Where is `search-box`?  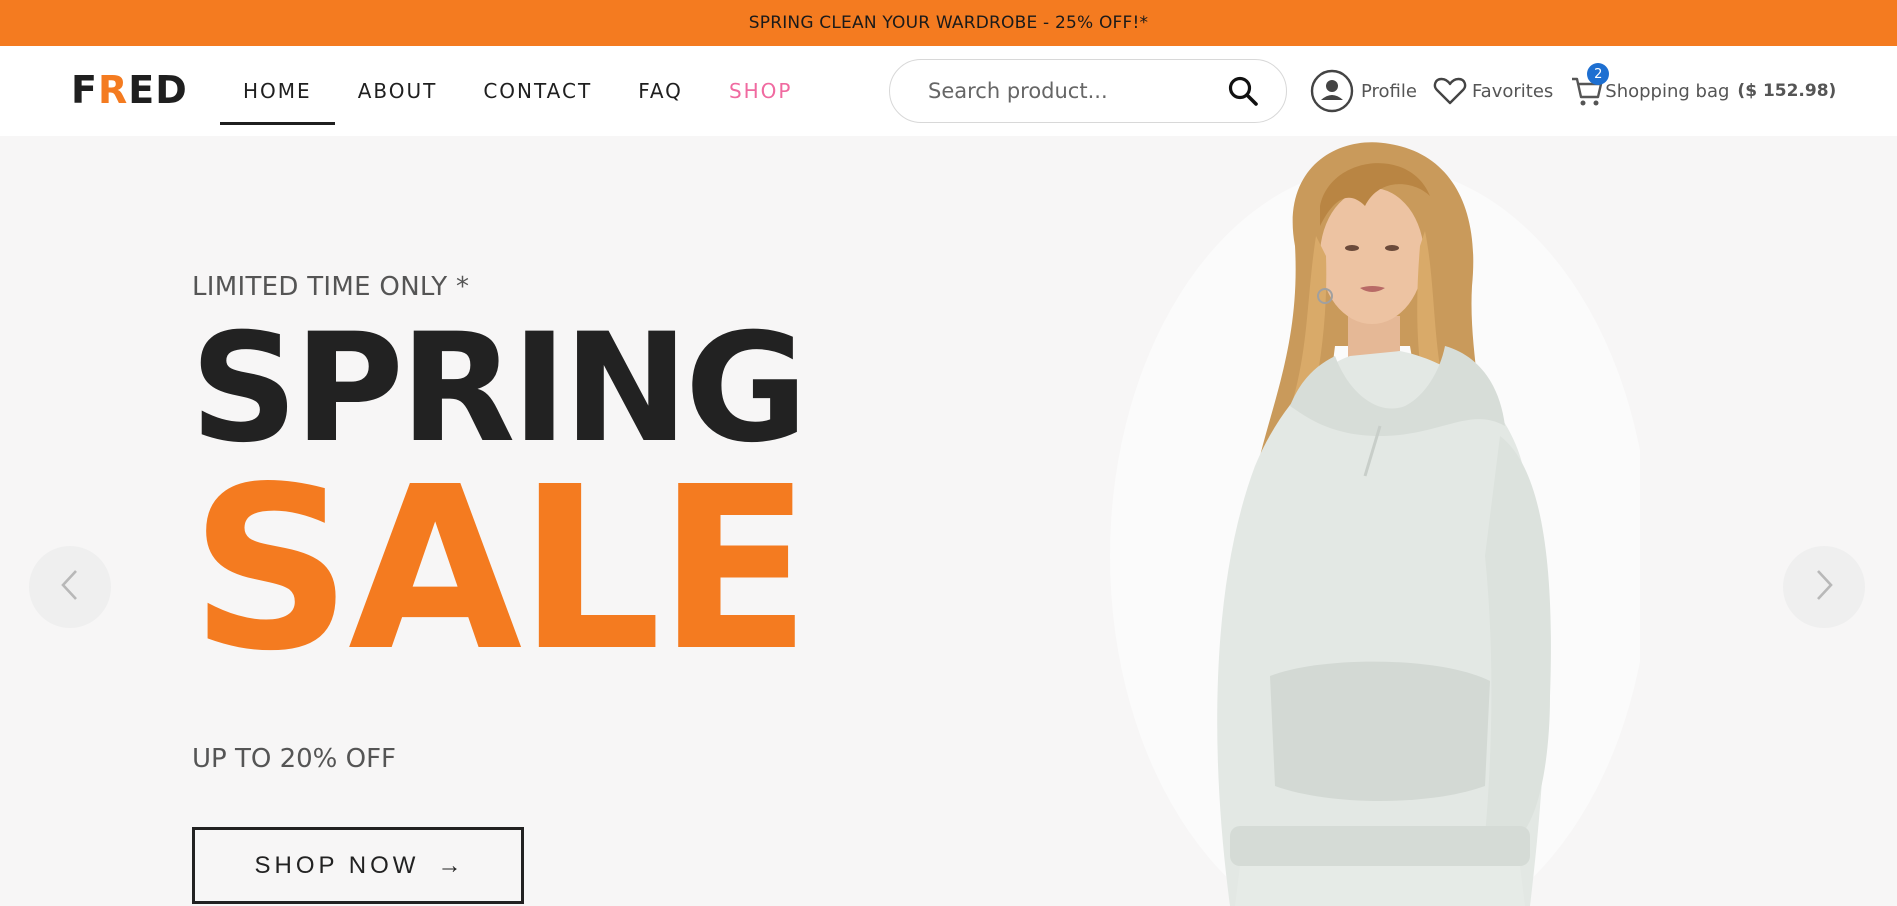
search-box is located at coordinates (1088, 91).